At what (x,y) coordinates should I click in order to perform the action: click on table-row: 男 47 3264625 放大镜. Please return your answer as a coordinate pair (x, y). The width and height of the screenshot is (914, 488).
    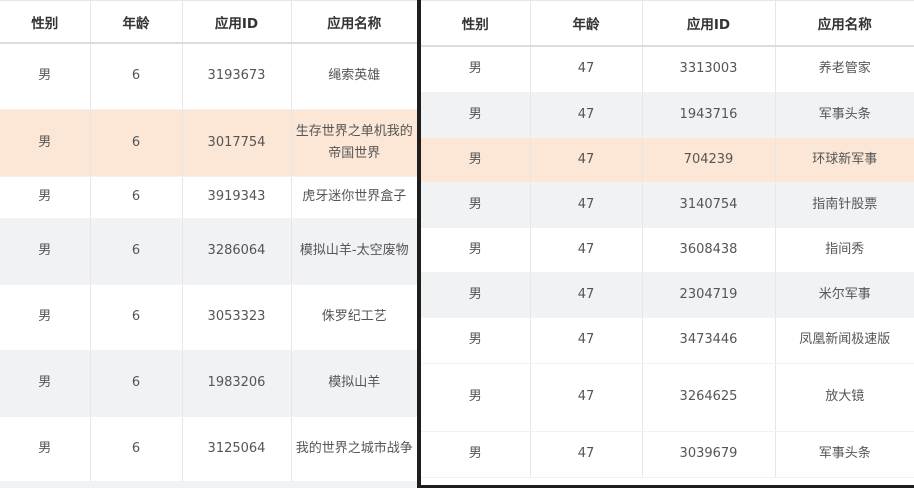
    Looking at the image, I should click on (667, 397).